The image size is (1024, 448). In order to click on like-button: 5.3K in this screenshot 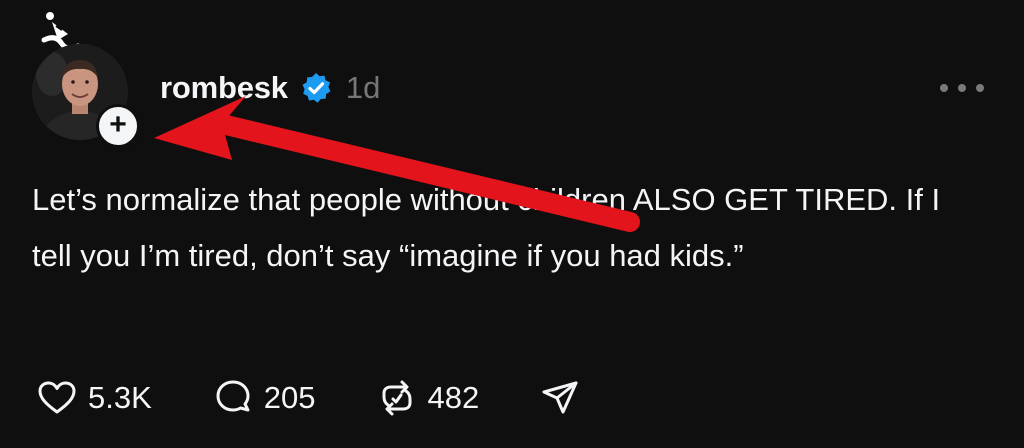, I will do `click(94, 398)`.